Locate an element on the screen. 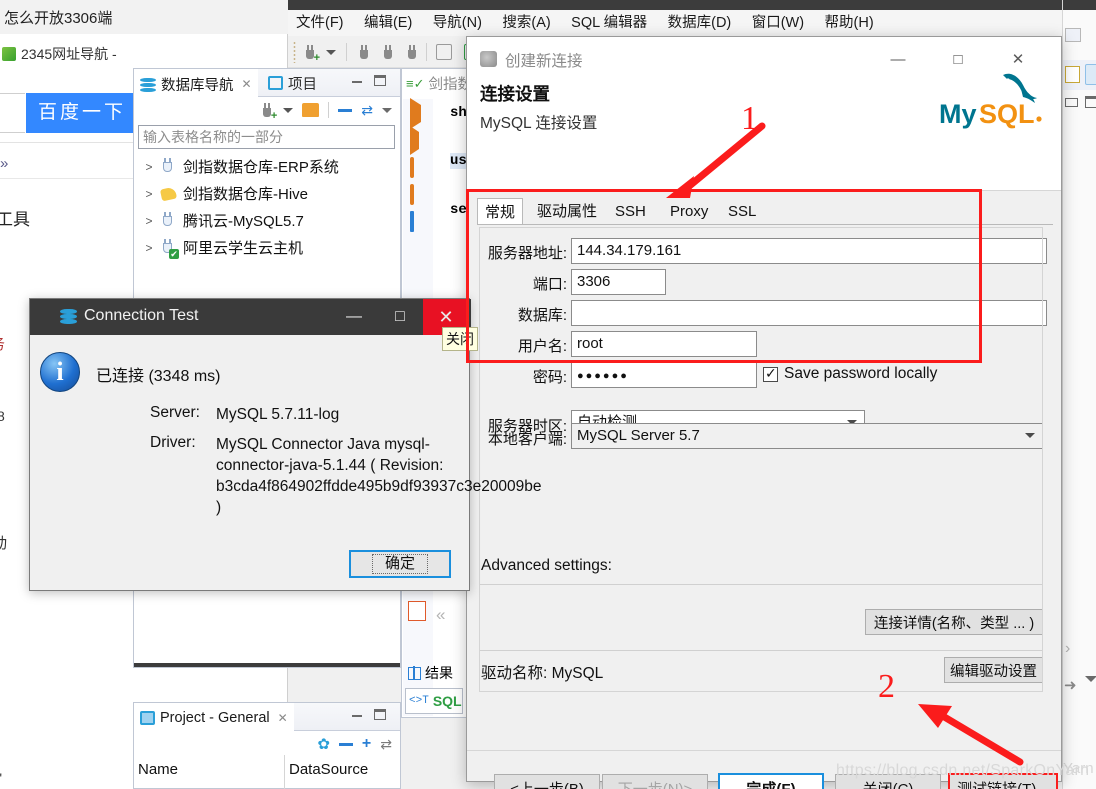 The image size is (1096, 789). new-object-icon is located at coordinates (1072, 74).